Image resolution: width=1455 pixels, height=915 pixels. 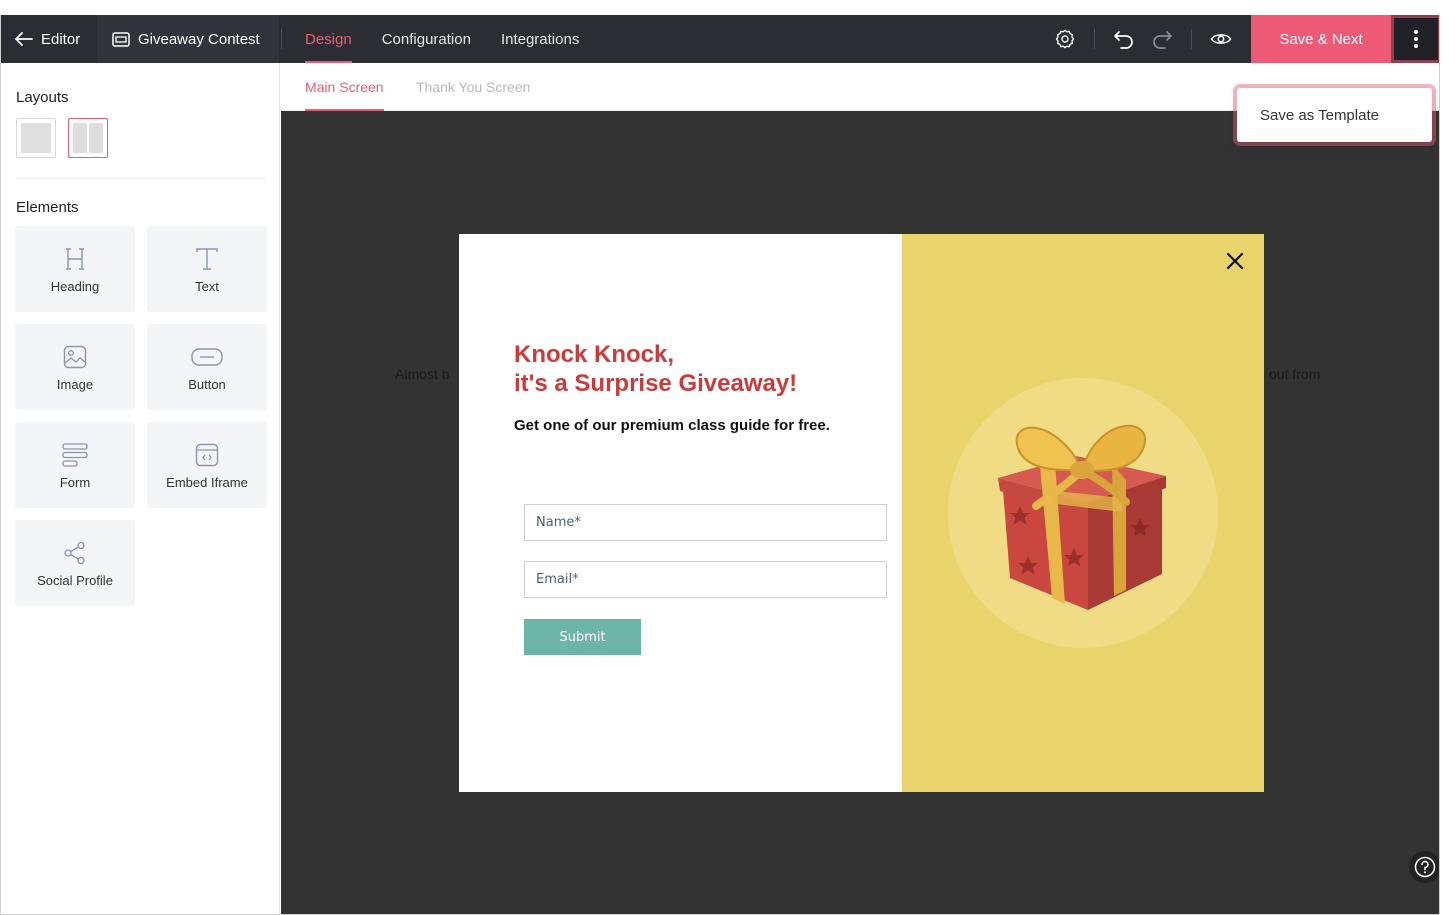 What do you see at coordinates (1162, 39) in the screenshot?
I see `redo-icon` at bounding box center [1162, 39].